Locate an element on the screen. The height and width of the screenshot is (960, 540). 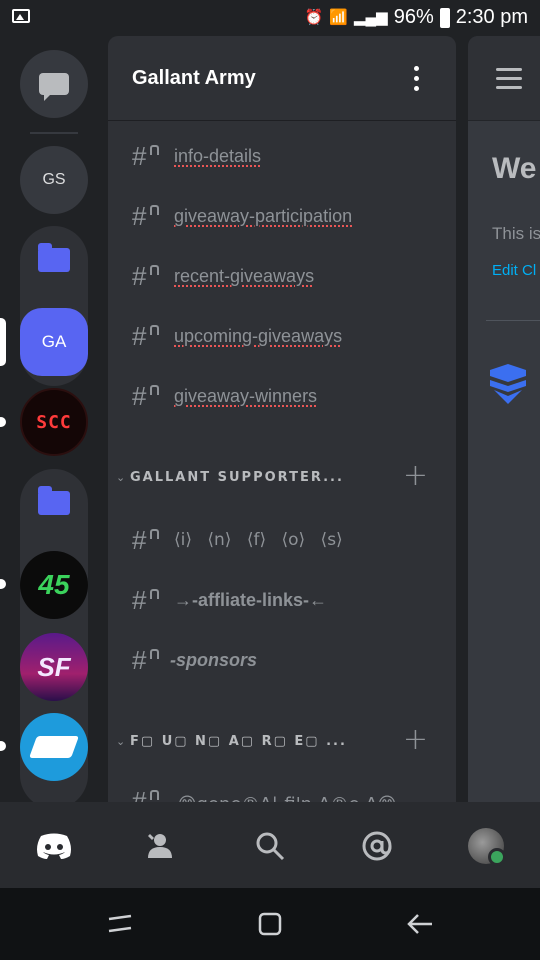
server-scc-label: SCC is located at coordinates (54, 422).